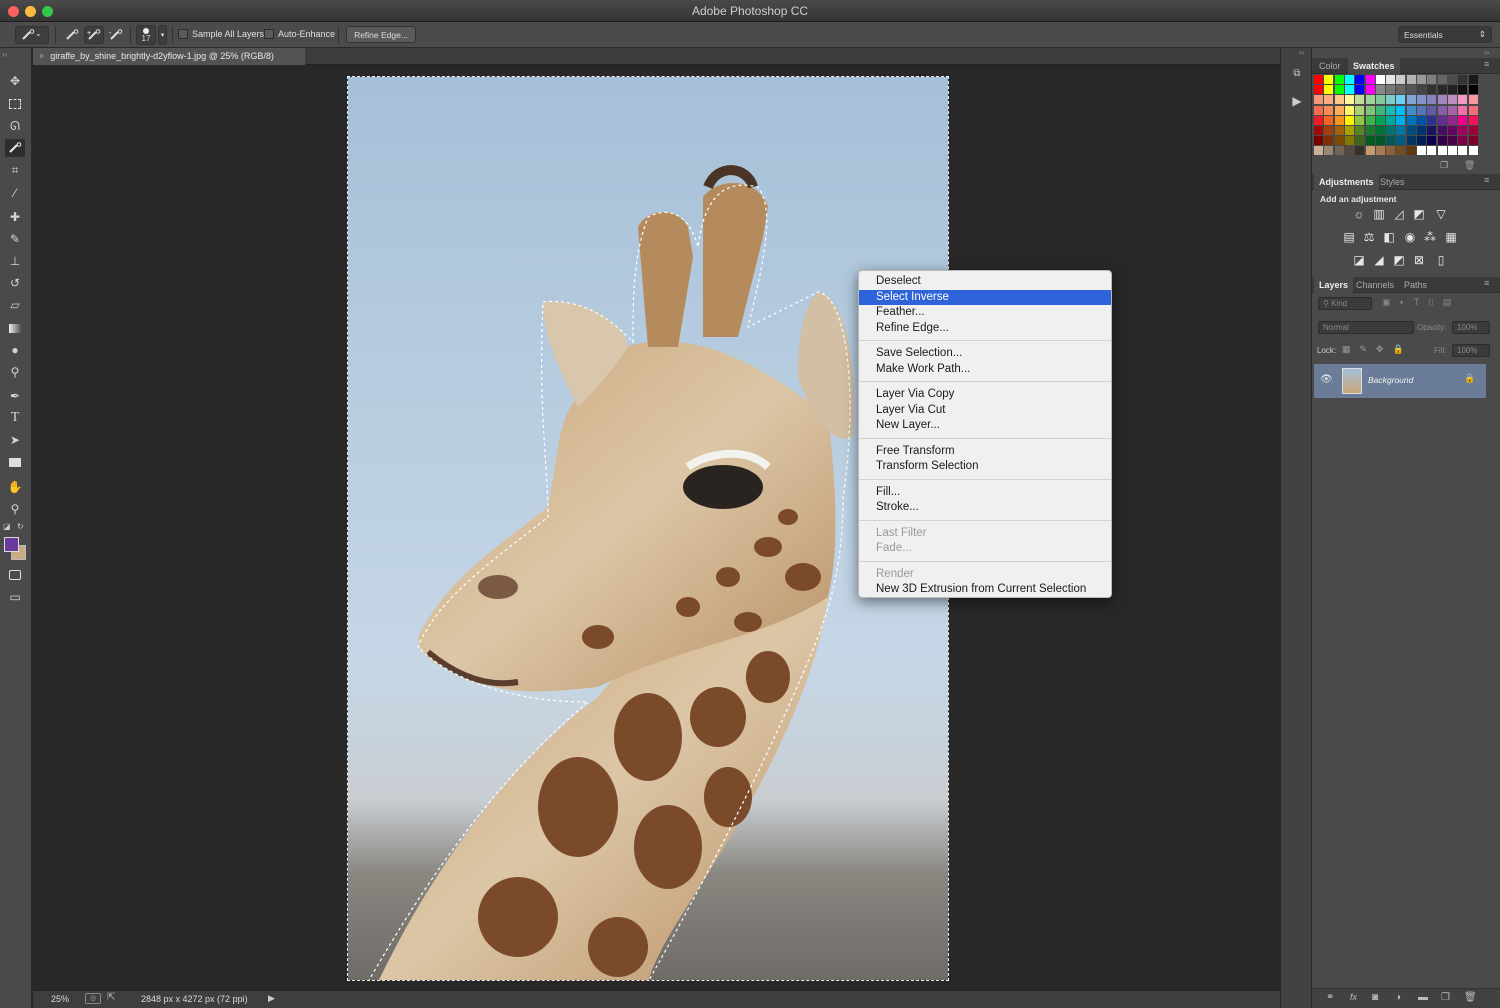 This screenshot has height=1008, width=1500. Describe the element at coordinates (1389, 237) in the screenshot. I see `black-white-icon: ◧` at that location.